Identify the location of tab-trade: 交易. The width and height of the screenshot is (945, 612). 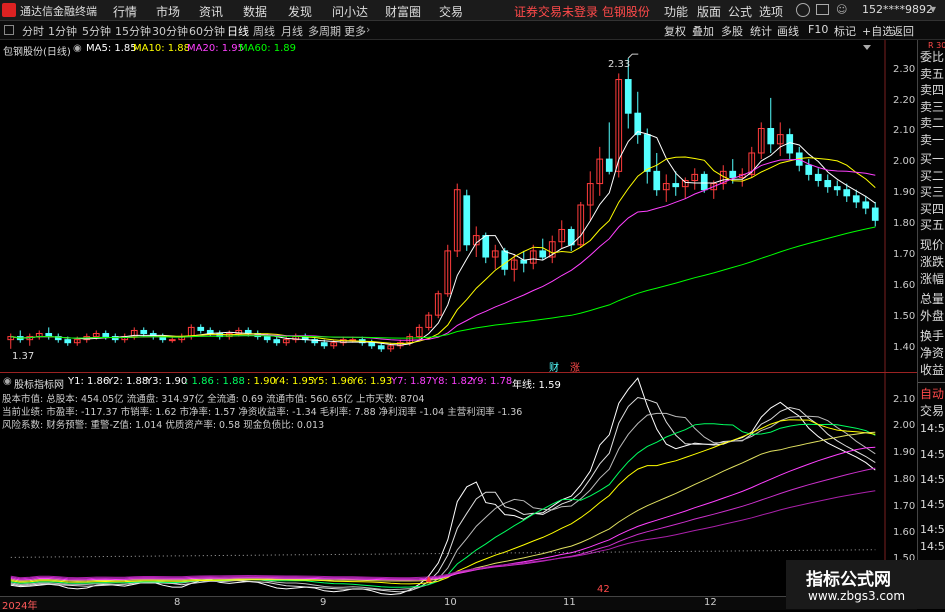
(932, 410).